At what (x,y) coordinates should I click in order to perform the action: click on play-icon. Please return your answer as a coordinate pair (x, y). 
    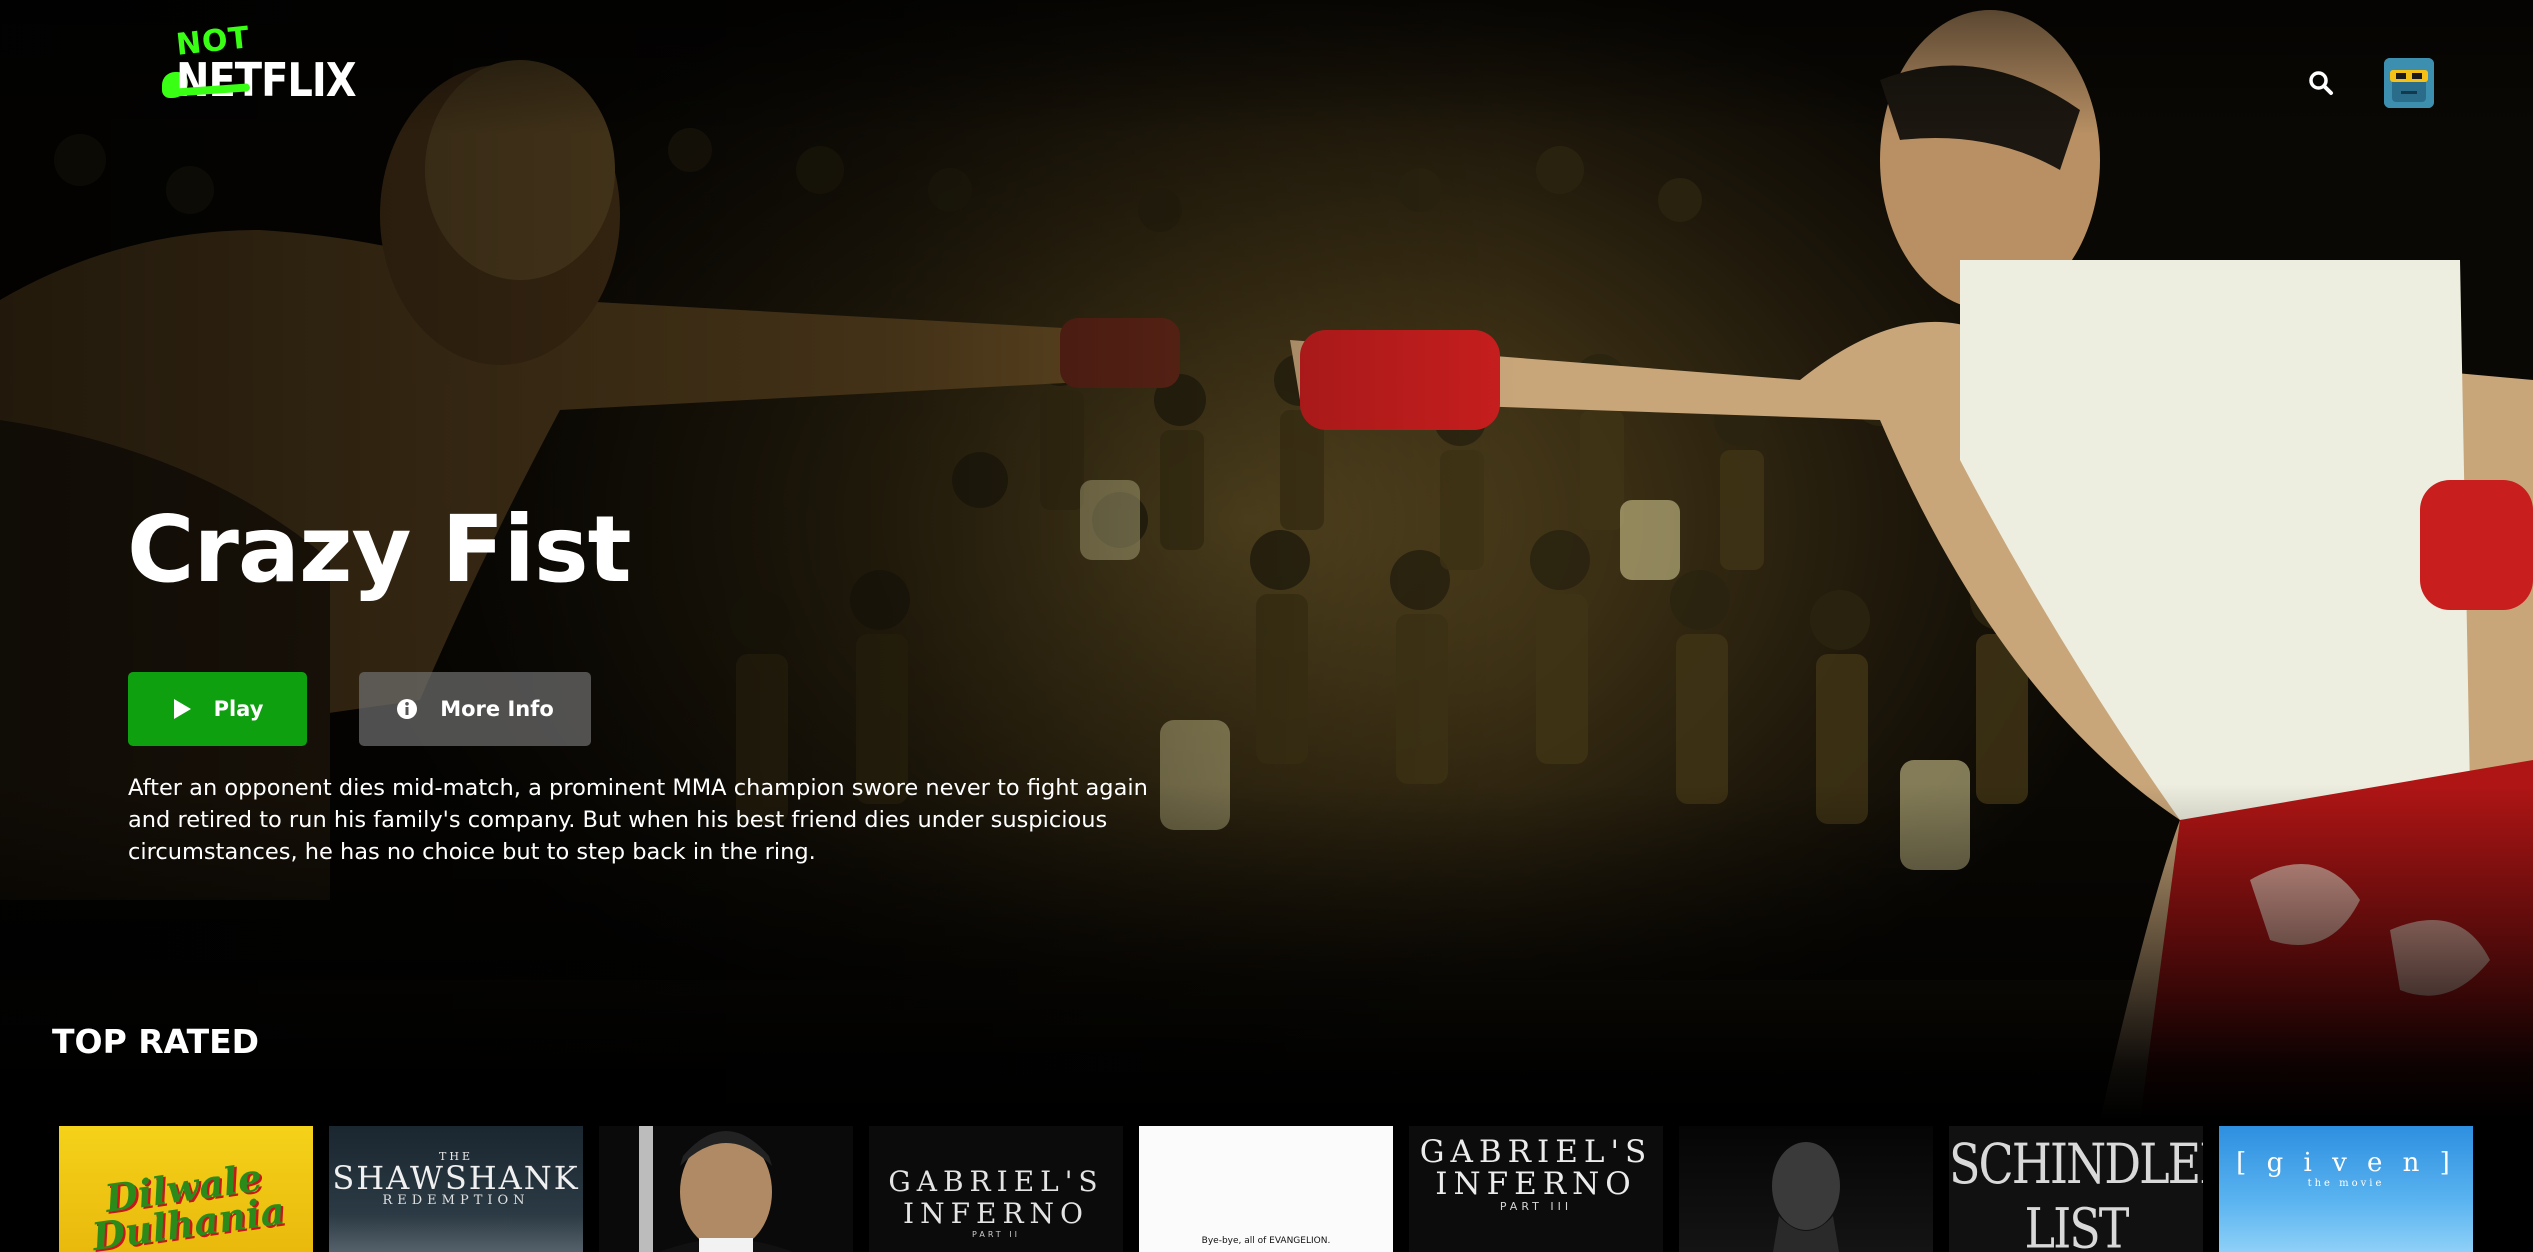
    Looking at the image, I should click on (182, 709).